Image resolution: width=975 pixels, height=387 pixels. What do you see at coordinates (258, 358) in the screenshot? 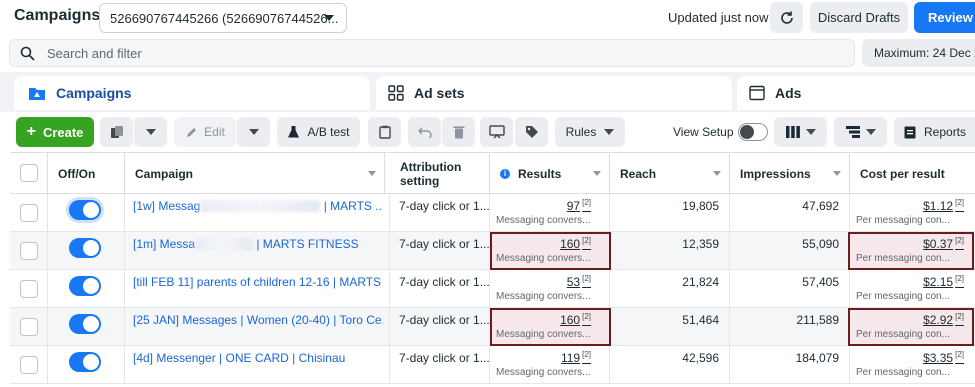
I see `campaign-name-link: [4d] Messenger | ONE CARD | Chisinau` at bounding box center [258, 358].